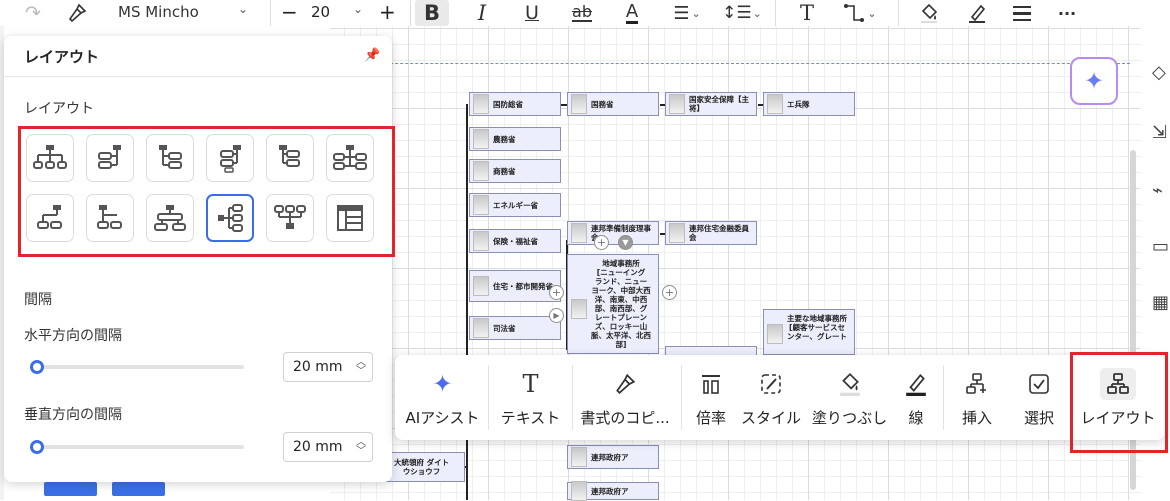 The image size is (1170, 501). Describe the element at coordinates (610, 491) in the screenshot. I see `org-node-label: 連邦政府ア` at that location.